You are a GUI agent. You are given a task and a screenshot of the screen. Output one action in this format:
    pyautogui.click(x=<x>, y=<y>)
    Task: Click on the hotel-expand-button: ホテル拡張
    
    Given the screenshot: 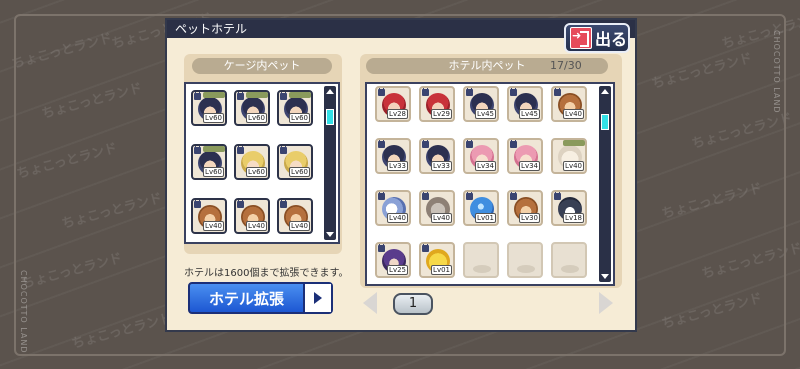 What is the action you would take?
    pyautogui.click(x=260, y=298)
    